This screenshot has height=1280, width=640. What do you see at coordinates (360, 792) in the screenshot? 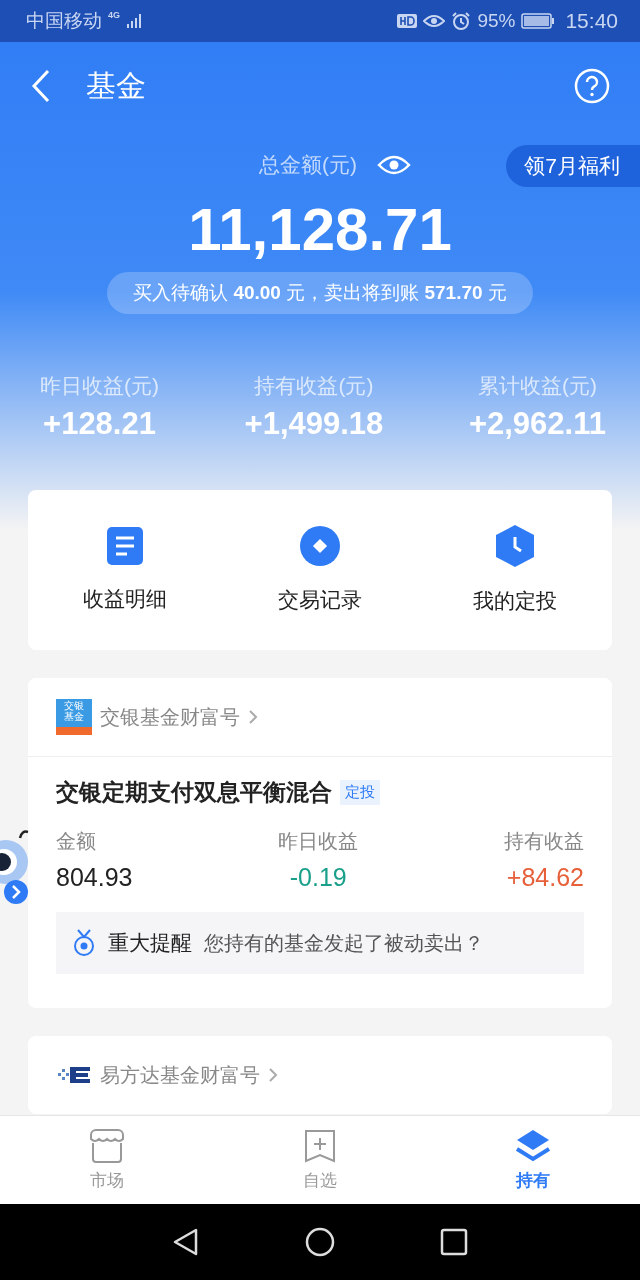
I see `fund-tag: 定投` at bounding box center [360, 792].